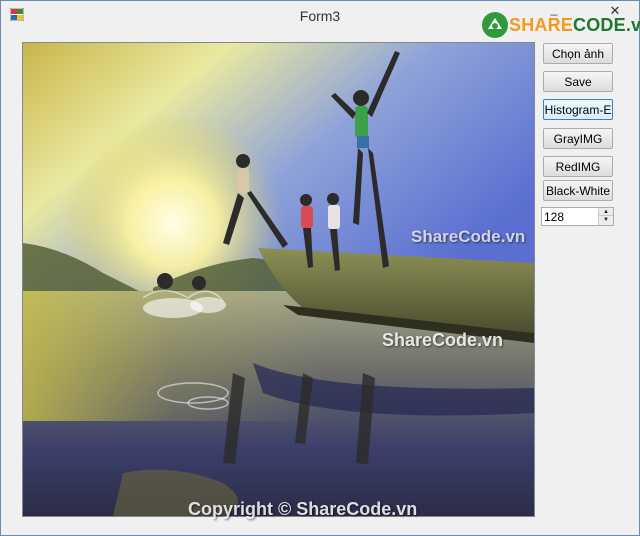 The width and height of the screenshot is (640, 536). I want to click on logo-text: SHARECODE.vn, so click(574, 24).